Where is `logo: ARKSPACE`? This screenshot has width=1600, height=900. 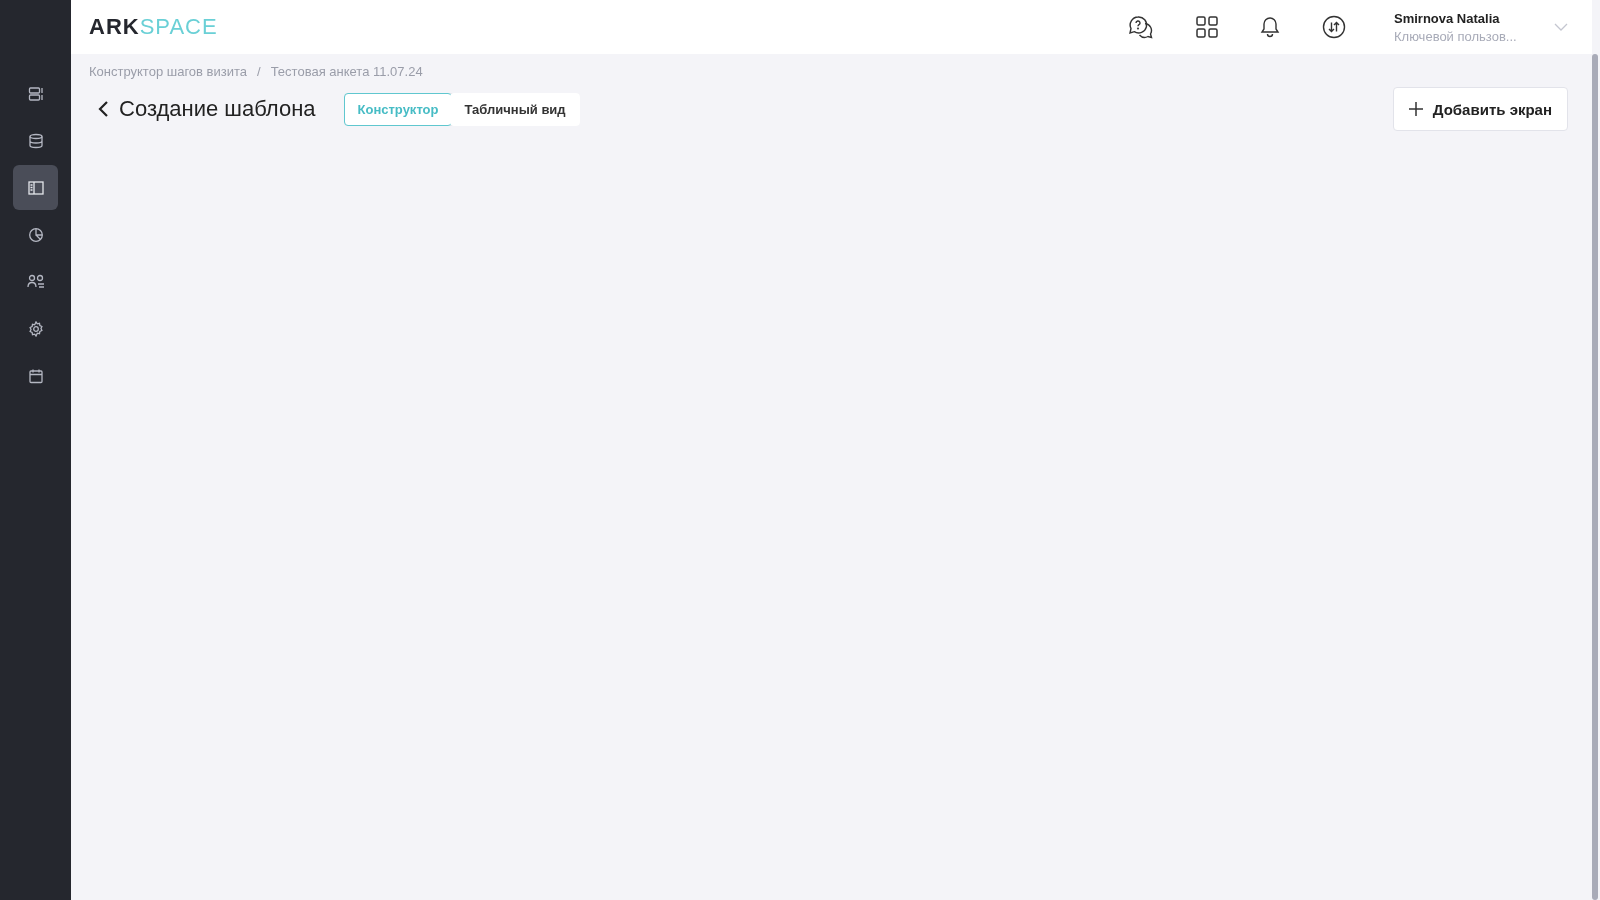
logo: ARKSPACE is located at coordinates (153, 27).